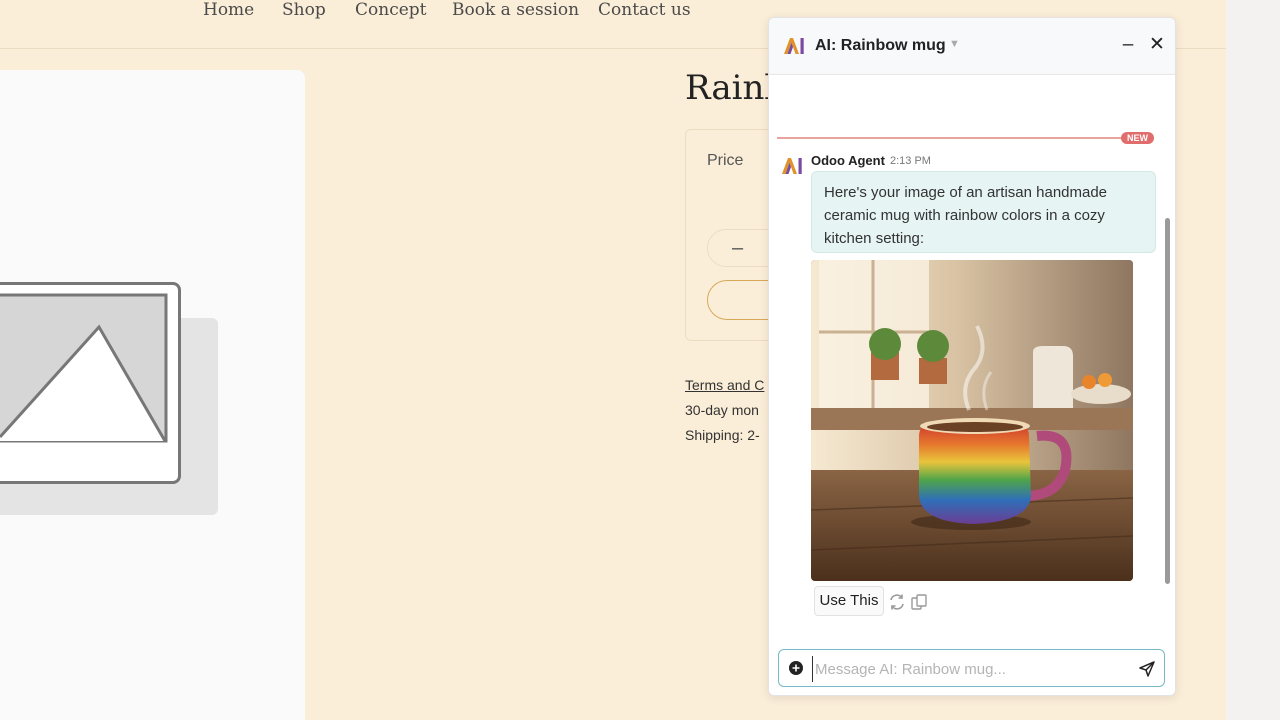 Image resolution: width=1280 pixels, height=720 pixels. Describe the element at coordinates (644, 10) in the screenshot. I see `nav-contact-us: Contact us` at that location.